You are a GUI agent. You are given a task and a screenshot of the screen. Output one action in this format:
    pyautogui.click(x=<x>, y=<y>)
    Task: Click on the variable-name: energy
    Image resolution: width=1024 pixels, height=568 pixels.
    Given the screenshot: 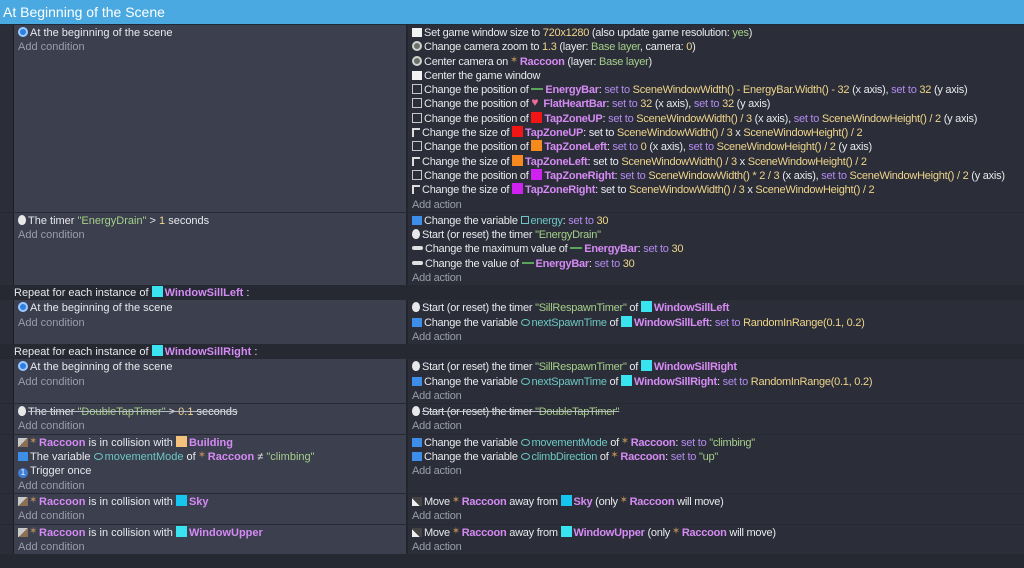 What is the action you would take?
    pyautogui.click(x=546, y=220)
    